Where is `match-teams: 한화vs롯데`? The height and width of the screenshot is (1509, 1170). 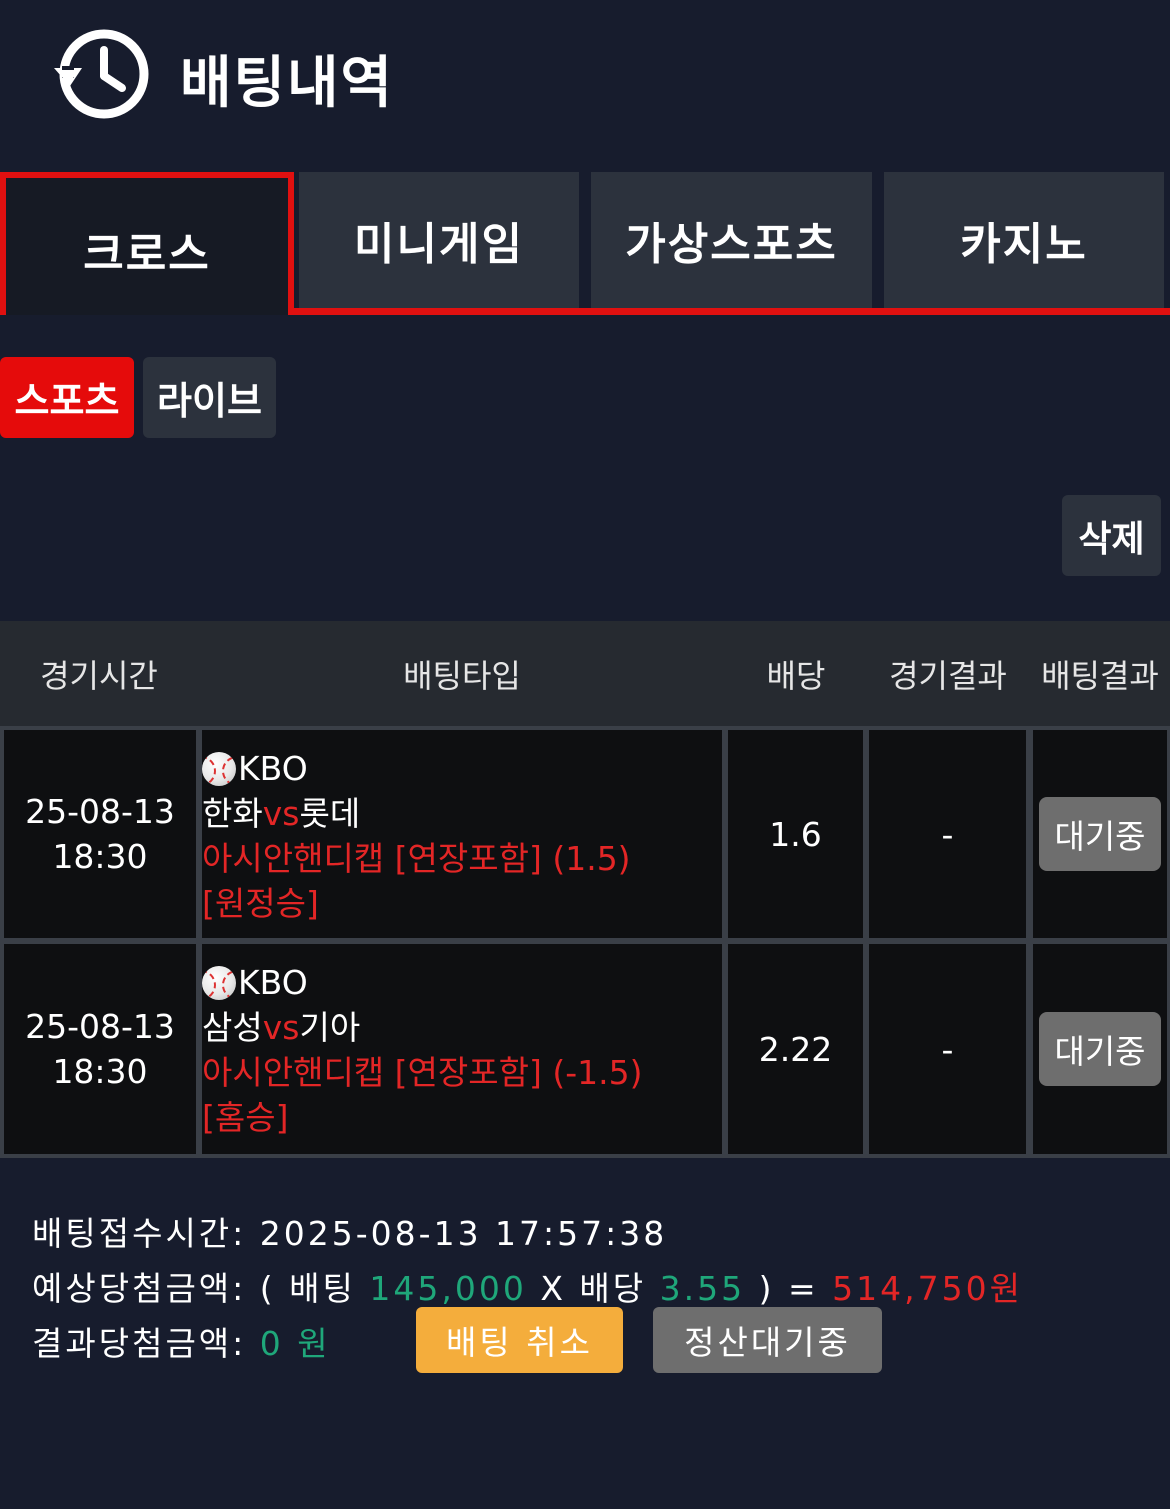 match-teams: 한화vs롯데 is located at coordinates (281, 813).